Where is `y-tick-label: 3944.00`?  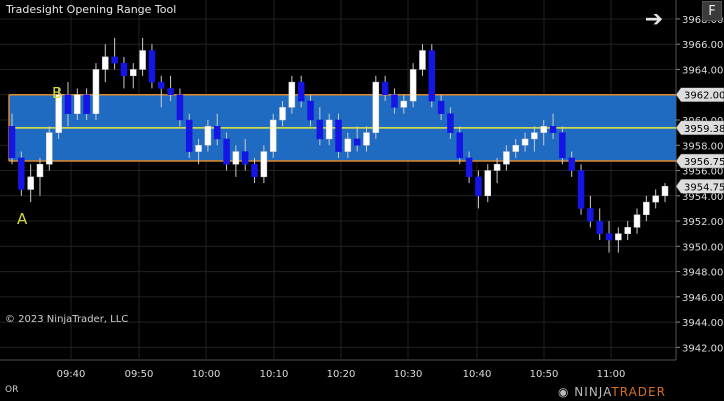 y-tick-label: 3944.00 is located at coordinates (702, 323).